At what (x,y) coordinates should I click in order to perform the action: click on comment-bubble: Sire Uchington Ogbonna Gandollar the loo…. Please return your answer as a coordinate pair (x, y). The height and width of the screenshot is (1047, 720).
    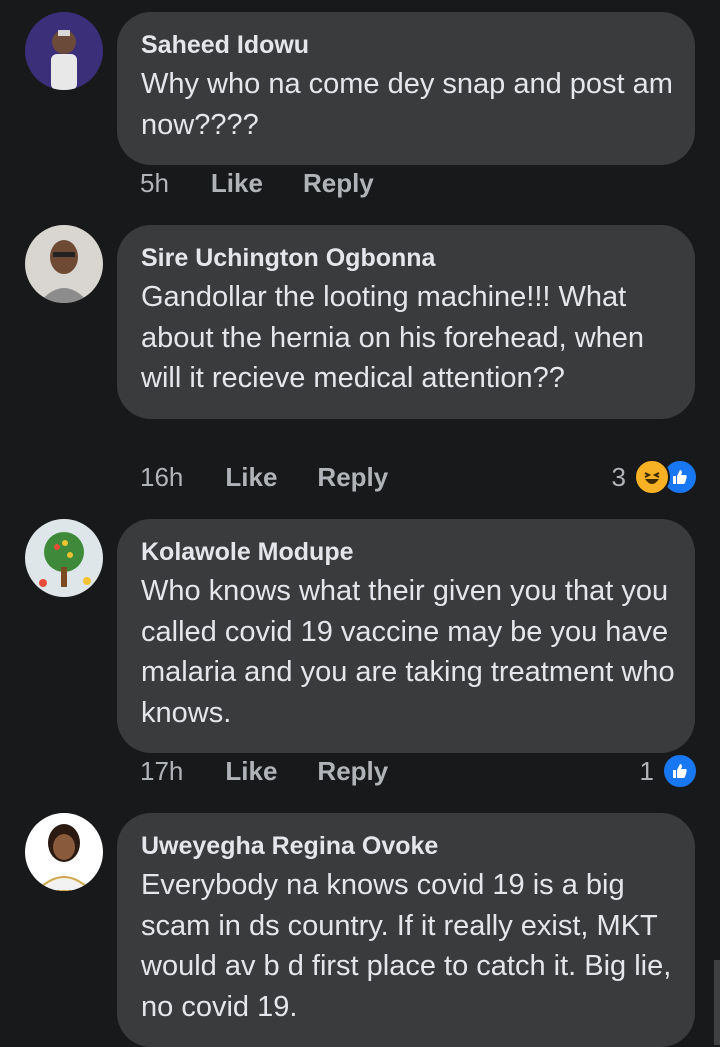
    Looking at the image, I should click on (406, 322).